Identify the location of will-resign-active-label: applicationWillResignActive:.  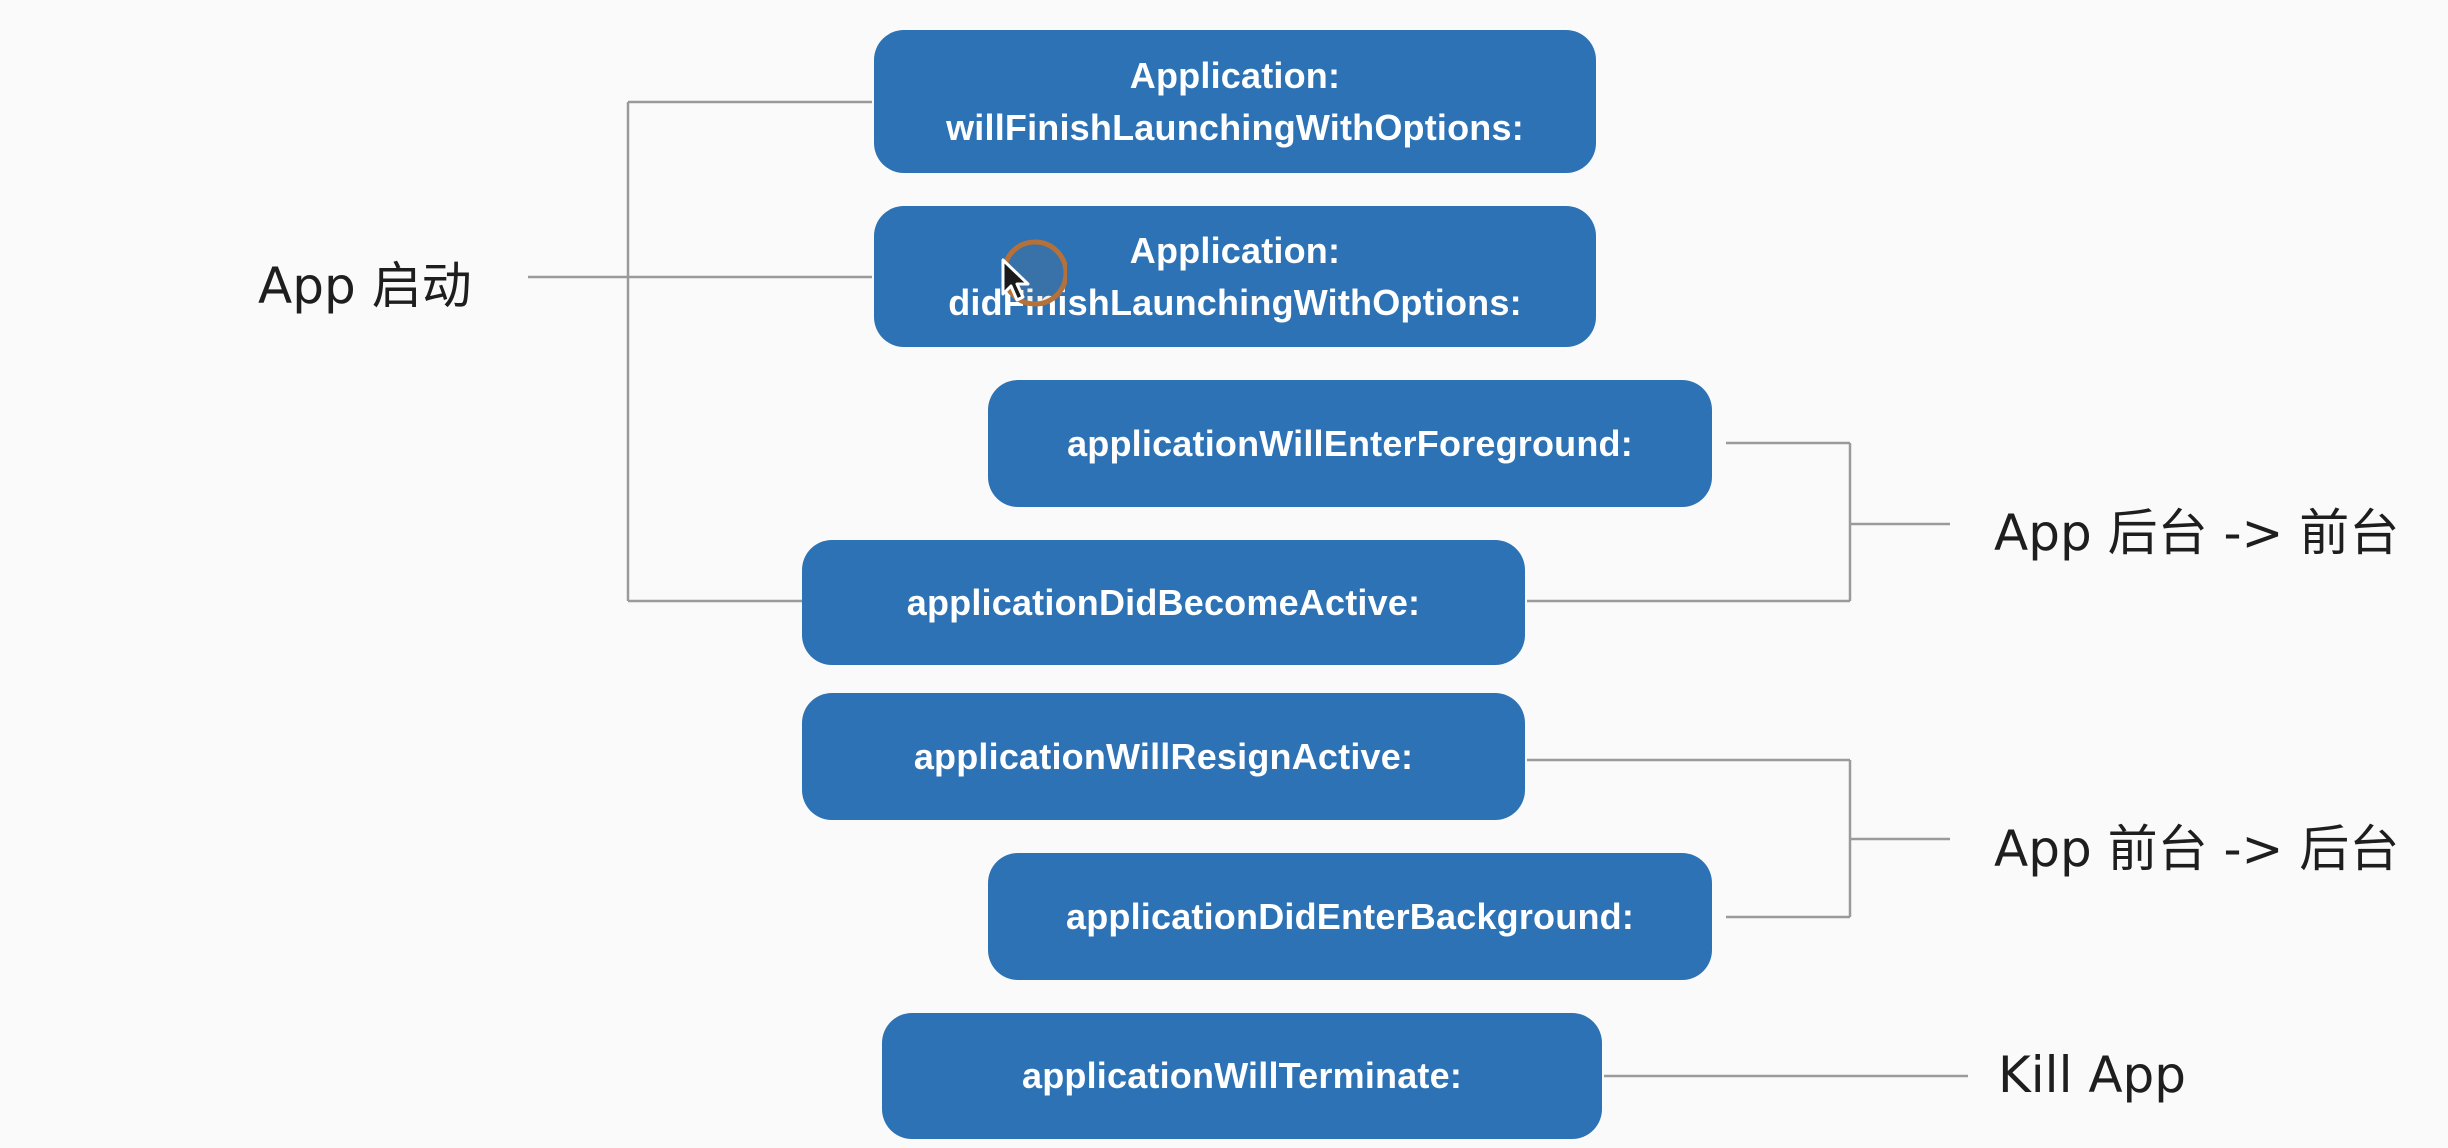
(1163, 756).